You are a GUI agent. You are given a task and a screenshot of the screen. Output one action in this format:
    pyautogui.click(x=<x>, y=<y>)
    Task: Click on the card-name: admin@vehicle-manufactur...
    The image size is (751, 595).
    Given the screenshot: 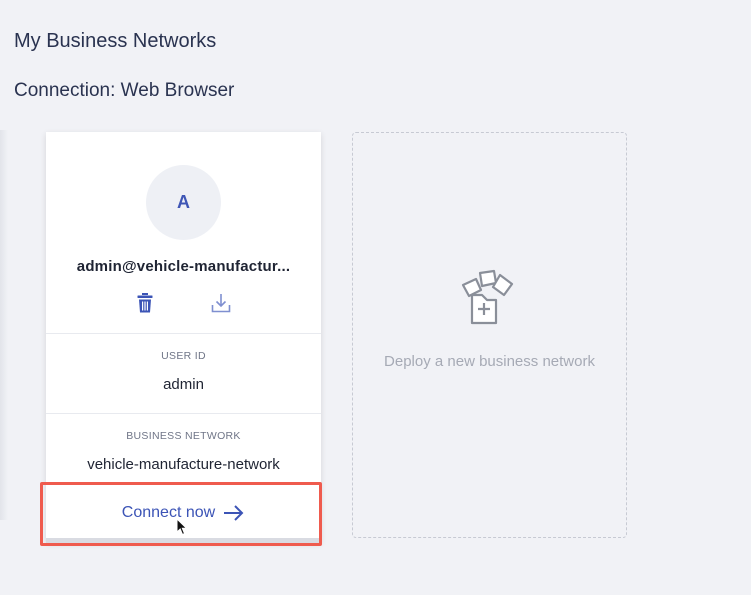 What is the action you would take?
    pyautogui.click(x=183, y=266)
    